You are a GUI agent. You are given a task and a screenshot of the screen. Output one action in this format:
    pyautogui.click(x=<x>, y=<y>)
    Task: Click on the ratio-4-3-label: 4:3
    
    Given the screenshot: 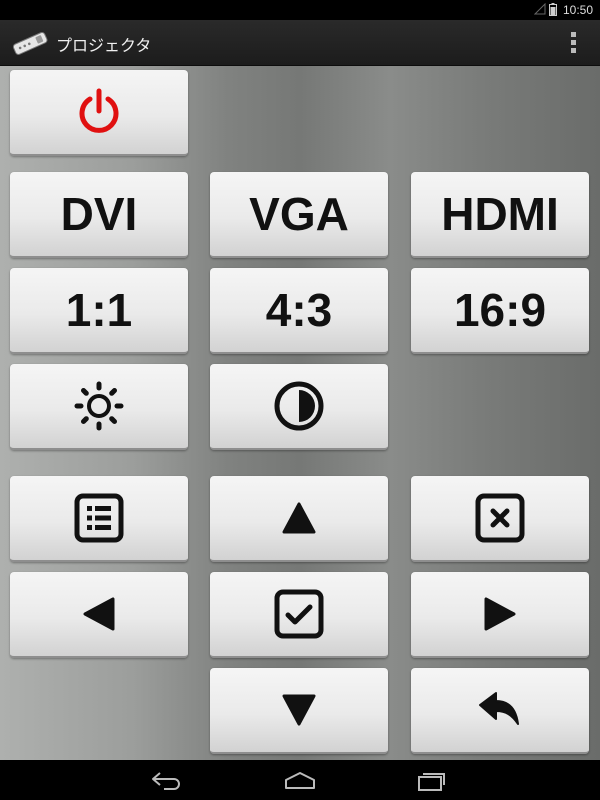 What is the action you would take?
    pyautogui.click(x=299, y=310)
    